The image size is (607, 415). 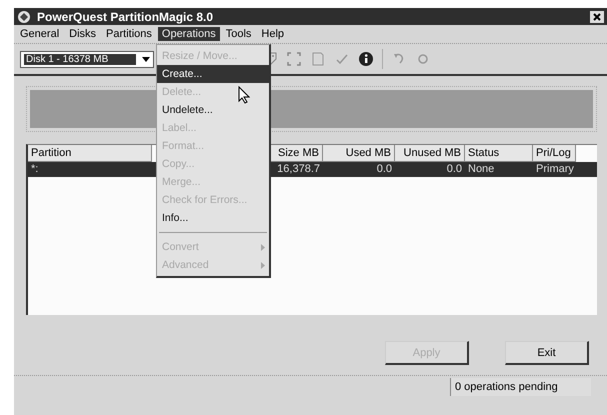 What do you see at coordinates (189, 34) in the screenshot?
I see `menu-bar-item: Operations` at bounding box center [189, 34].